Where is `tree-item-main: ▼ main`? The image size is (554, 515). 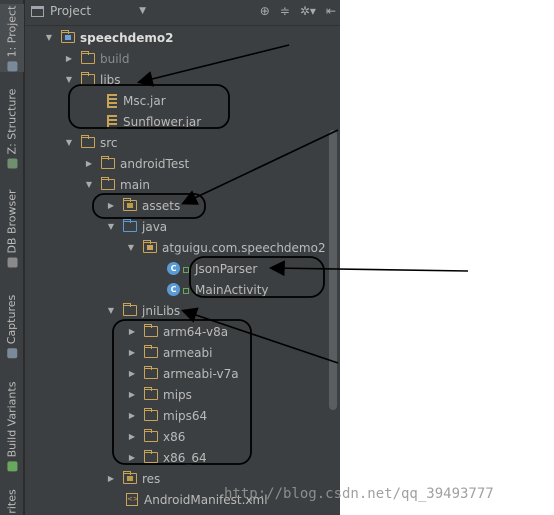
tree-item-main: ▼ main is located at coordinates (177, 184).